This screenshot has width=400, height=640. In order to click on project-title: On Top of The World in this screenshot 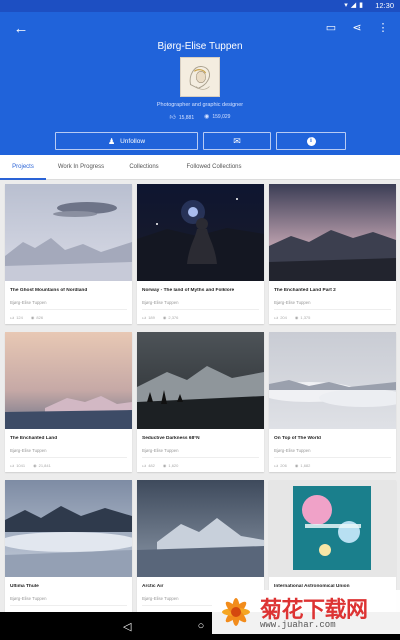, I will do `click(333, 438)`.